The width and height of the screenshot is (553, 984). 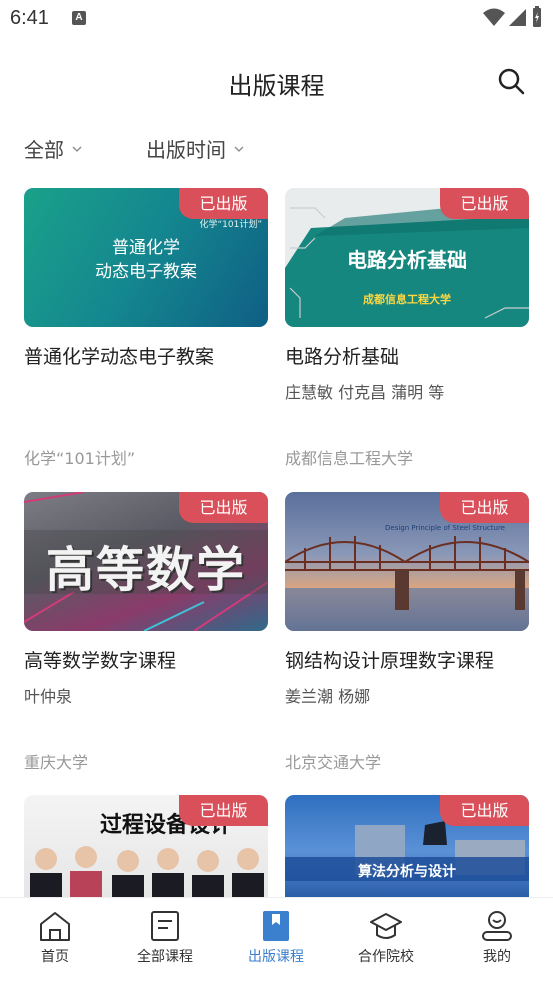 I want to click on notification-icon: A, so click(x=79, y=18).